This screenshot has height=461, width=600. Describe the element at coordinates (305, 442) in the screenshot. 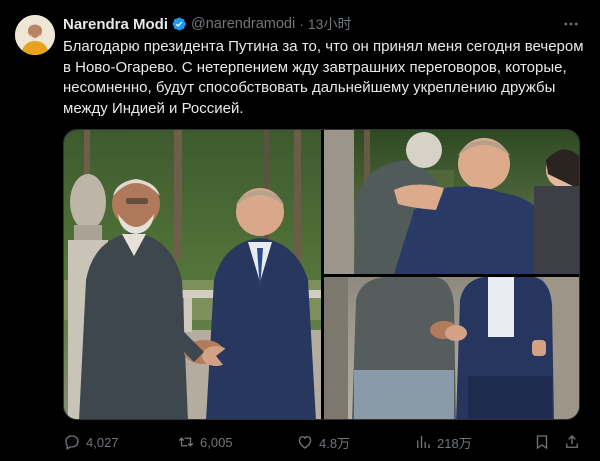

I see `heart-icon` at that location.